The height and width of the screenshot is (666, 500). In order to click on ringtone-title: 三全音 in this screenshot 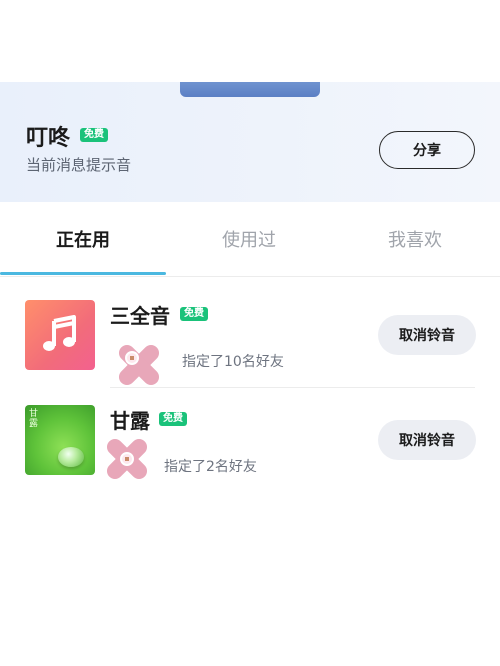, I will do `click(140, 316)`.